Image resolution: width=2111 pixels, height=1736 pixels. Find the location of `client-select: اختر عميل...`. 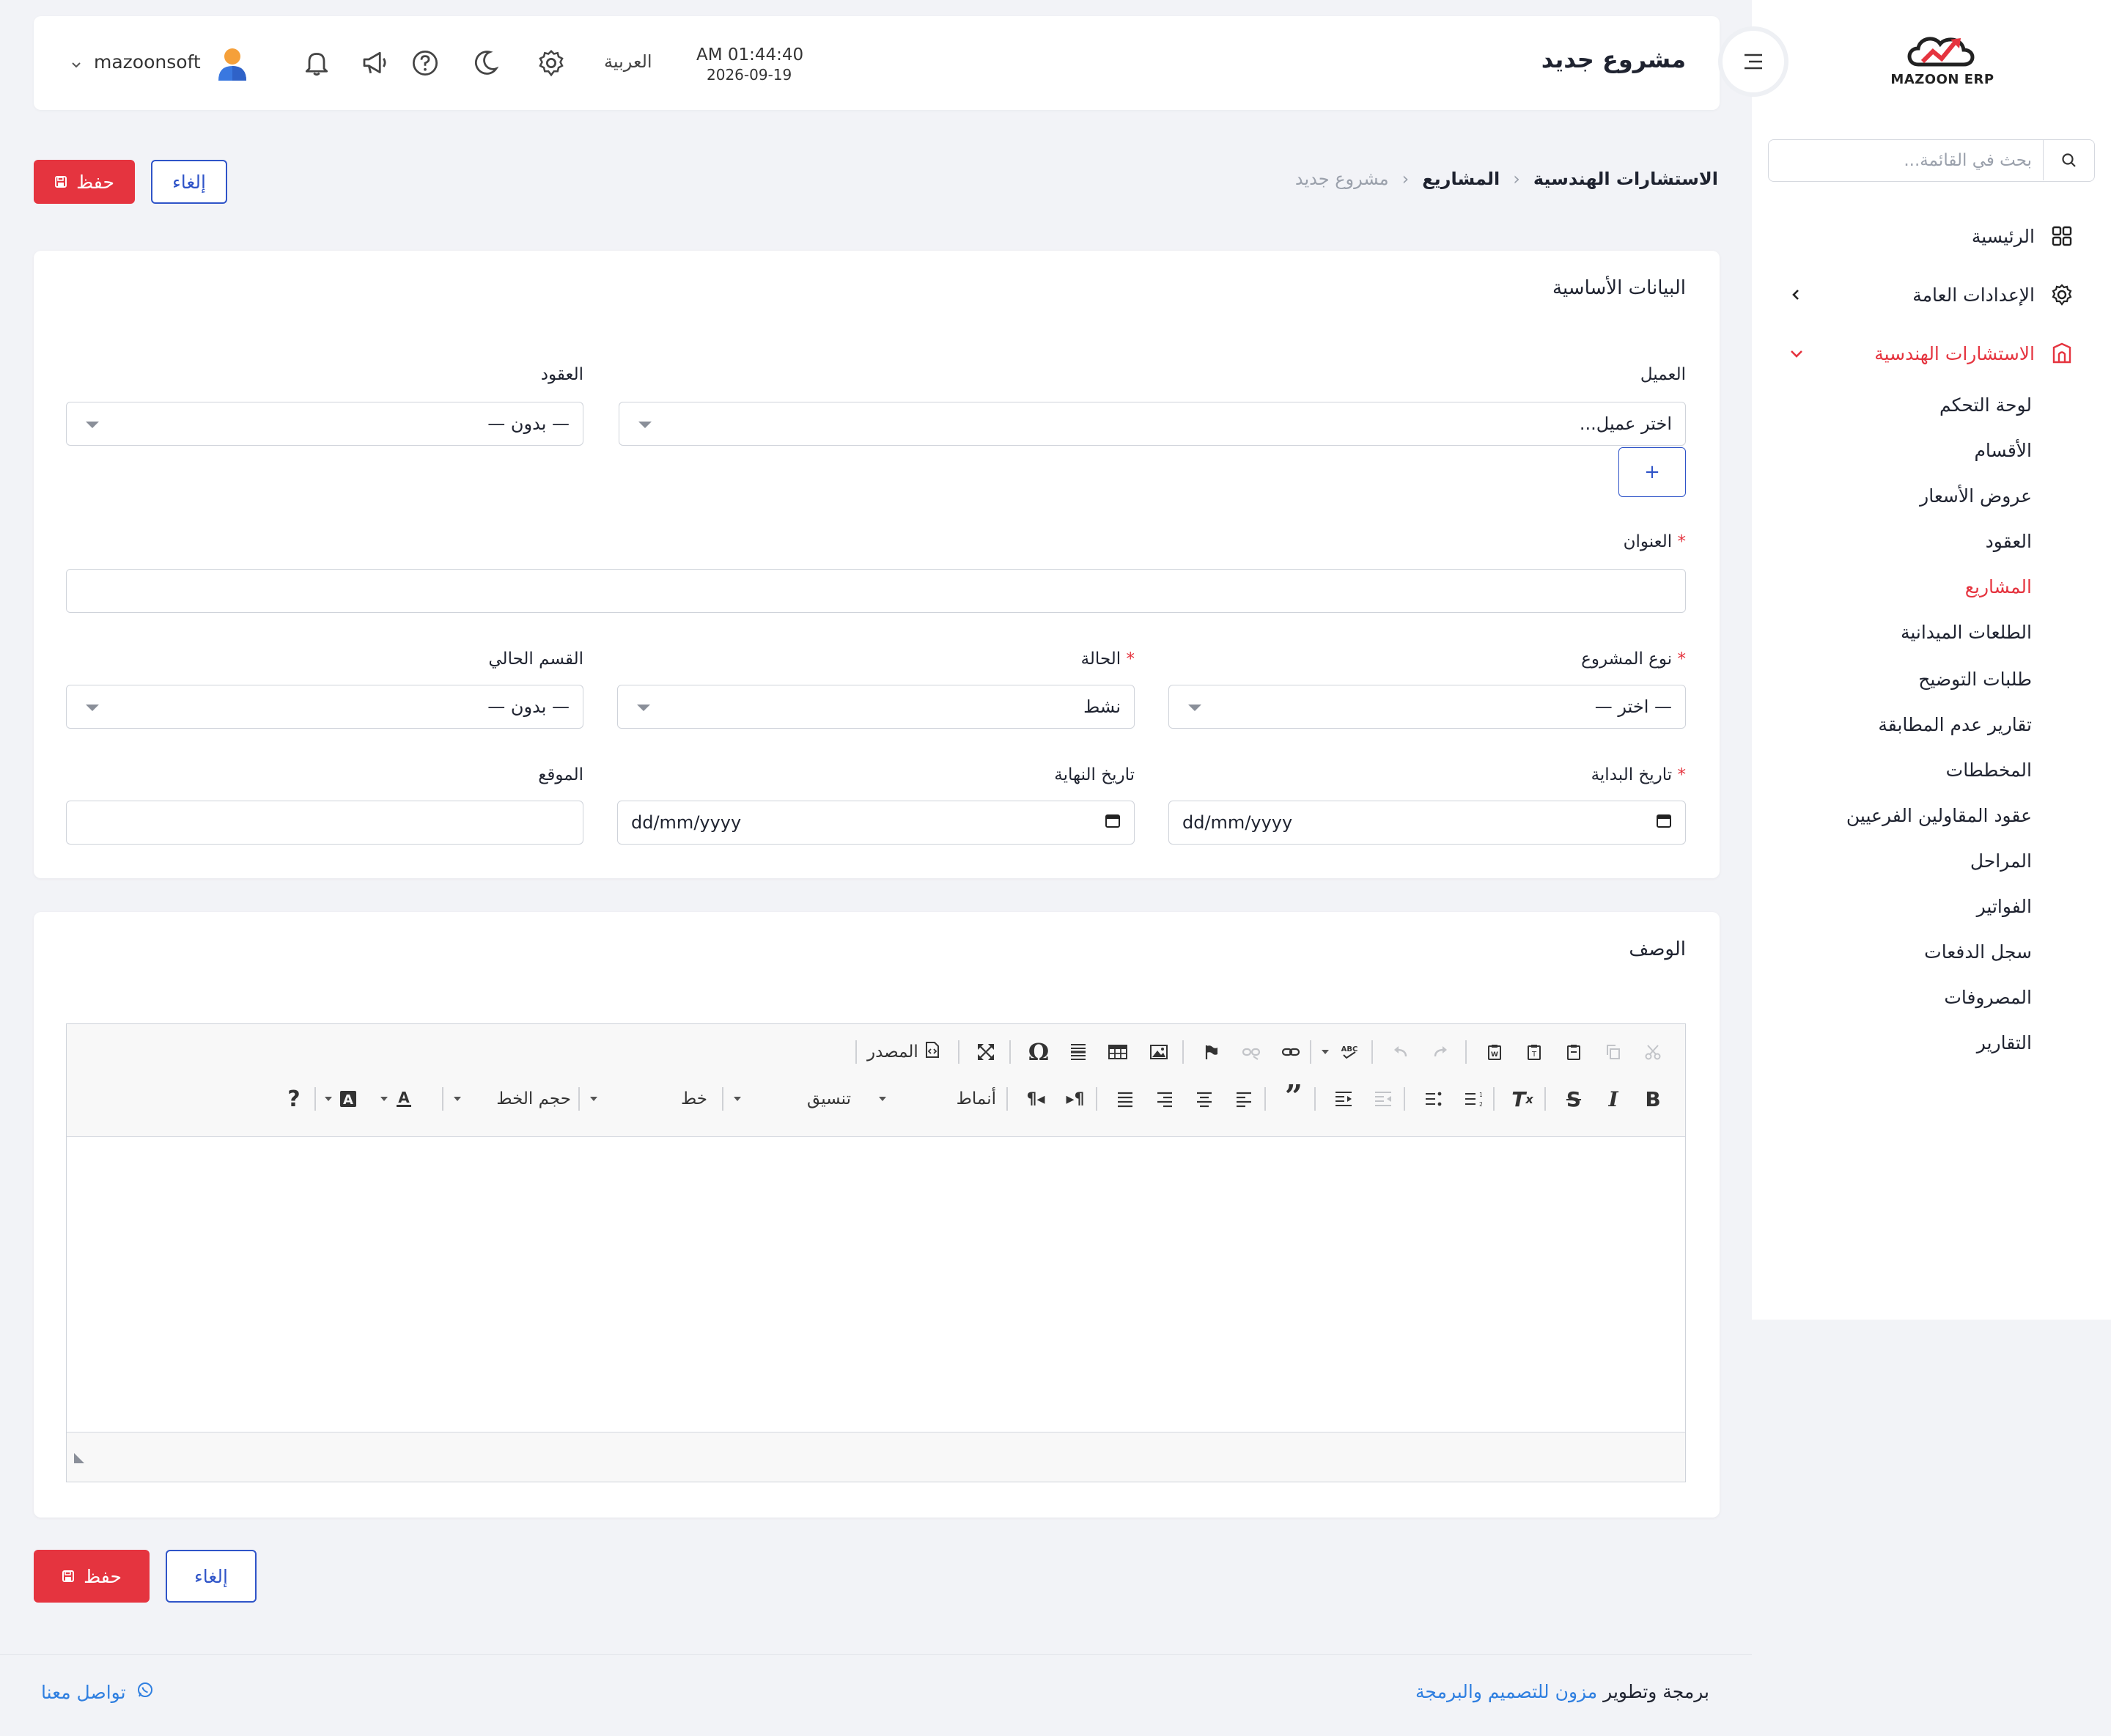

client-select: اختر عميل... is located at coordinates (1152, 424).